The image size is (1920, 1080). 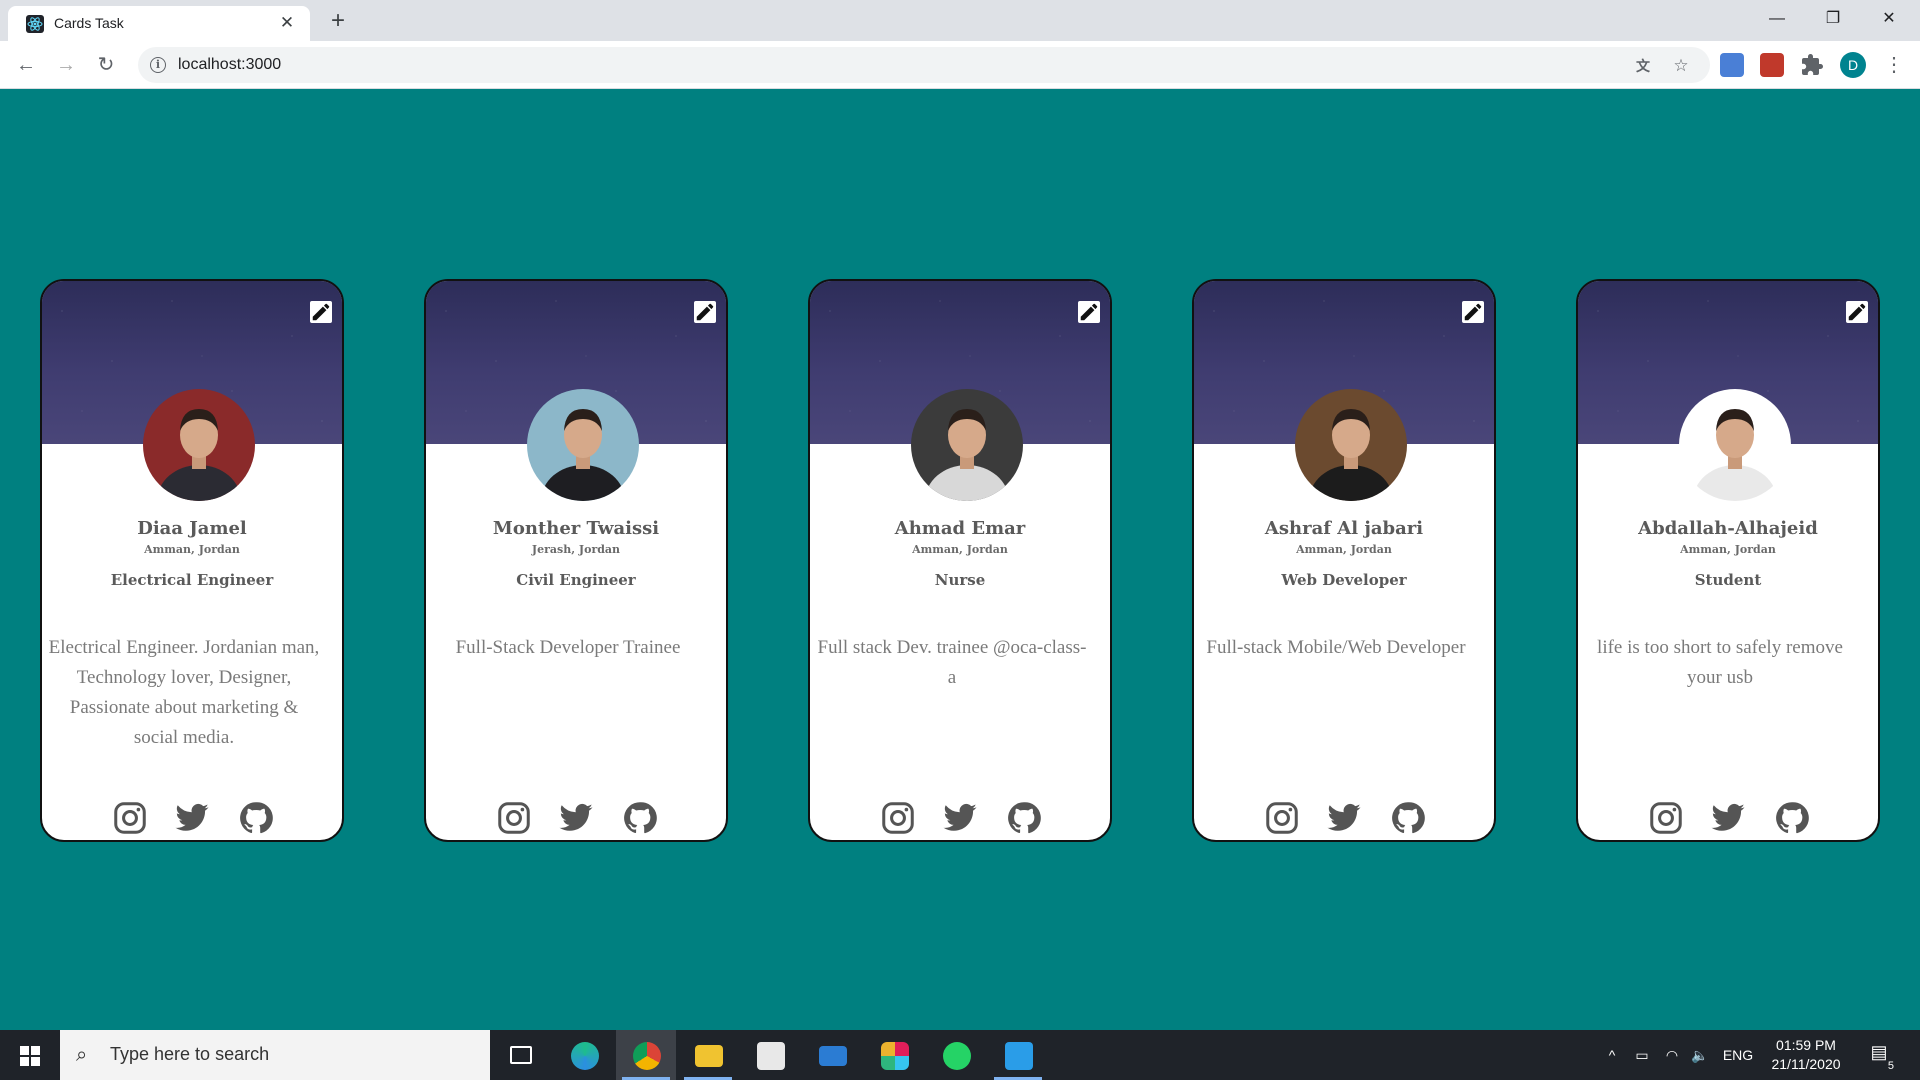 I want to click on profile-bio: Full-stack Mobile/Web Developer, so click(x=1336, y=647).